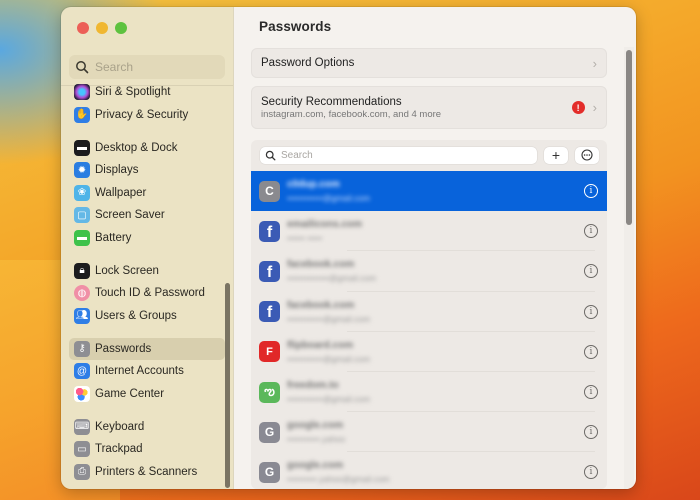 Image resolution: width=700 pixels, height=500 pixels. Describe the element at coordinates (82, 393) in the screenshot. I see `game-center-icon` at that location.